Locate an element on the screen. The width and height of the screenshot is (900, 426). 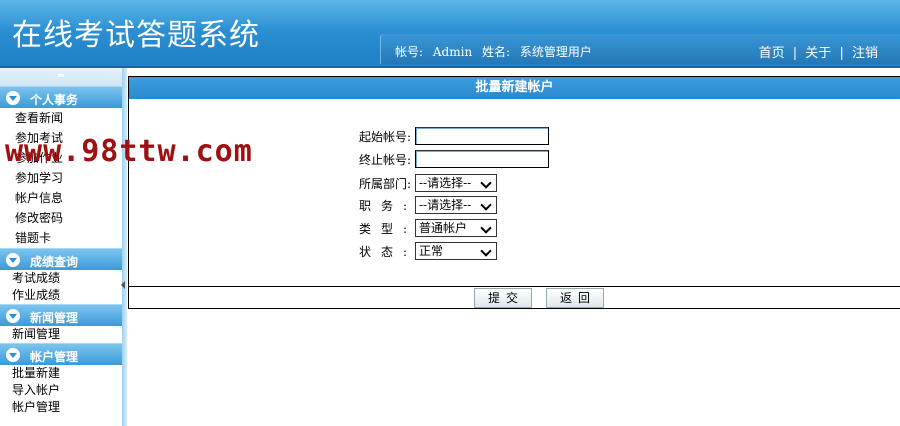
sidebar-section-news: 新闻管理 is located at coordinates (62, 315).